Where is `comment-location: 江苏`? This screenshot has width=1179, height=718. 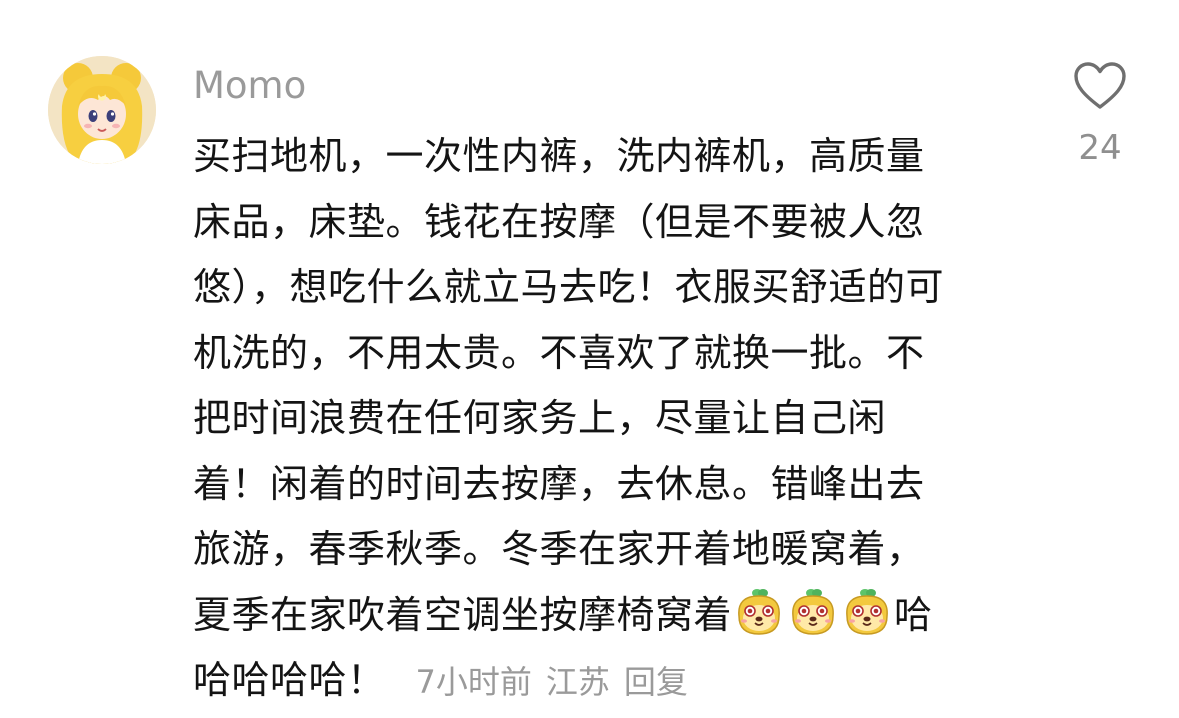
comment-location: 江苏 is located at coordinates (577, 682).